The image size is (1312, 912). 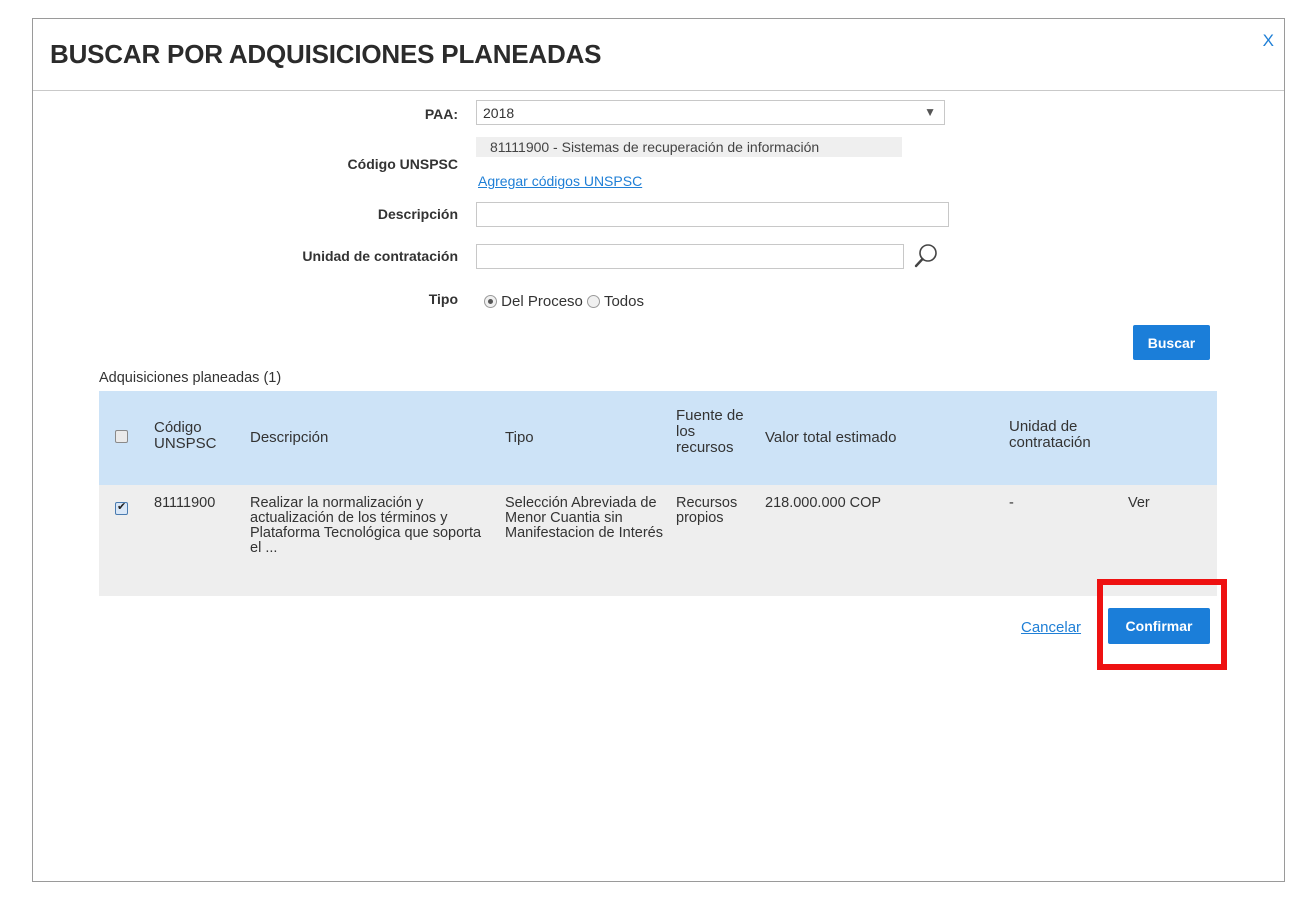 I want to click on paa-select-value: 2018, so click(x=499, y=113).